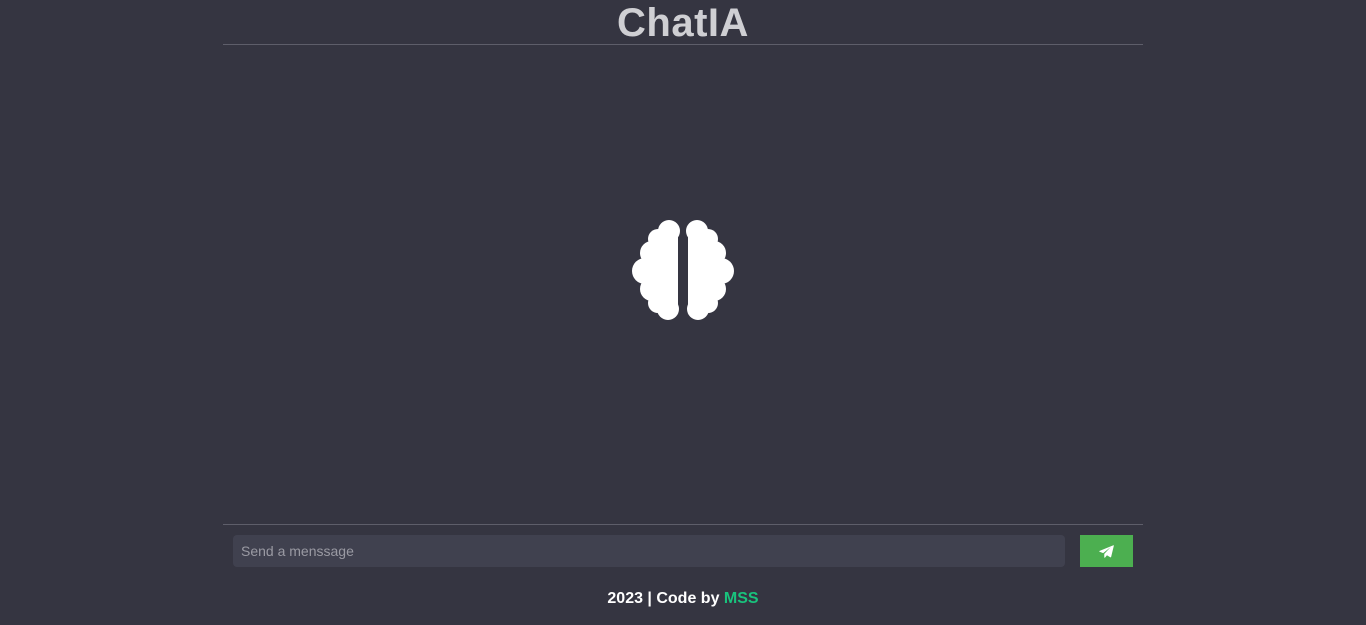 The image size is (1366, 625). I want to click on author-link: MSS, so click(741, 598).